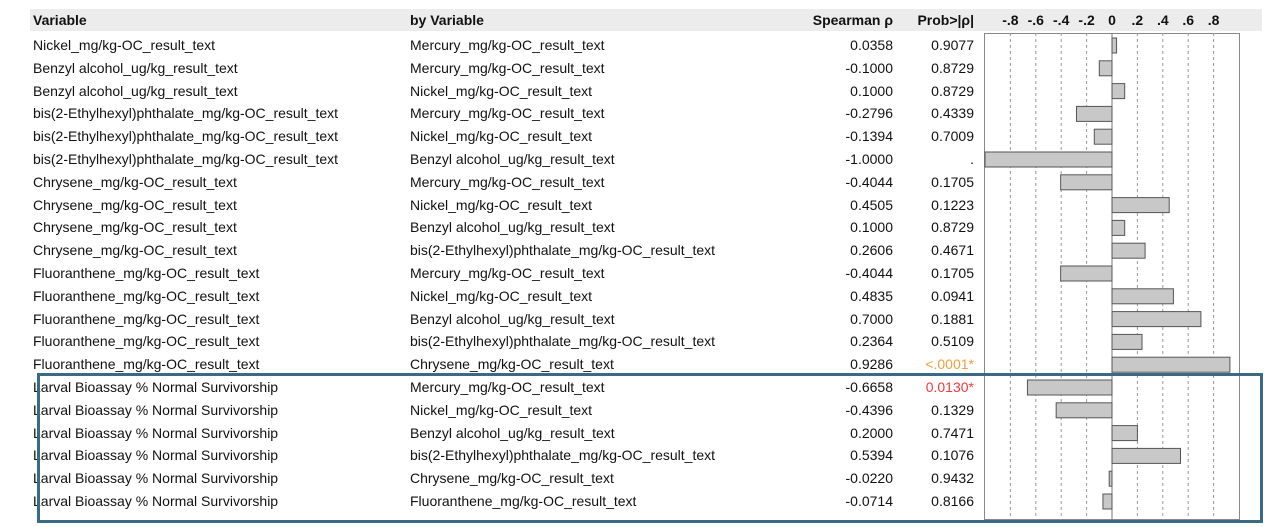 This screenshot has width=1273, height=527. What do you see at coordinates (952, 409) in the screenshot?
I see `prob-cell: 0.1329` at bounding box center [952, 409].